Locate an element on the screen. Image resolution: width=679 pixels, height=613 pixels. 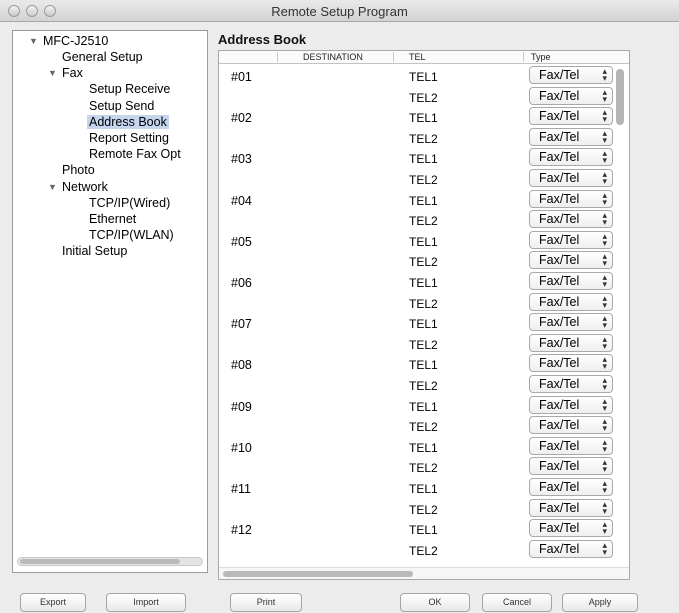
tree-item: Setup Receive is located at coordinates (129, 89).